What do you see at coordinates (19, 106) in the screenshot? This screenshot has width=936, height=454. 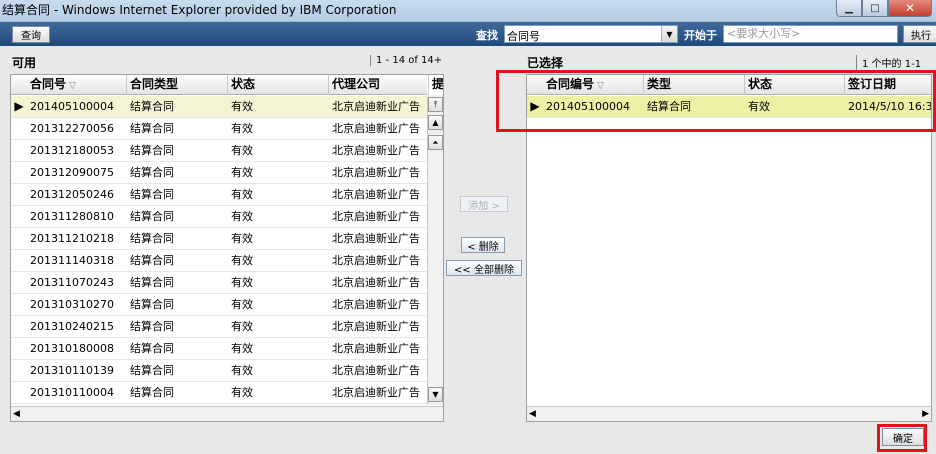 I see `row-marker-icon: ▶` at bounding box center [19, 106].